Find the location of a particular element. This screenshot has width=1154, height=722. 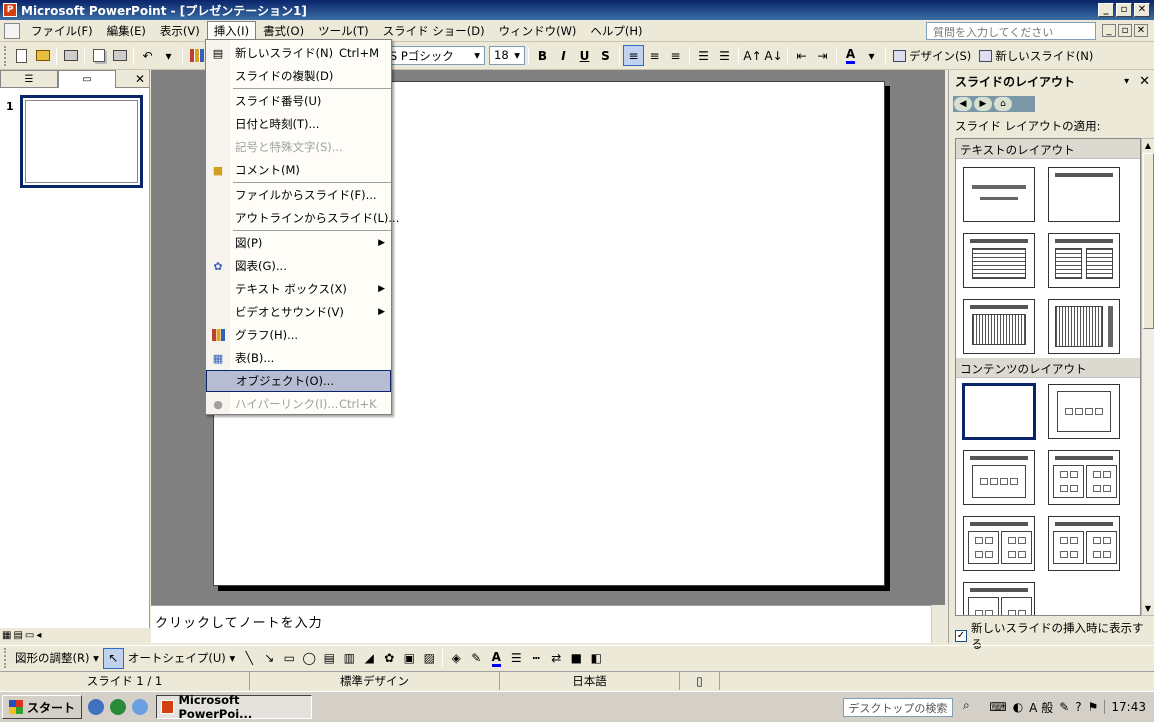

line-style-button: ☰ is located at coordinates (516, 658).